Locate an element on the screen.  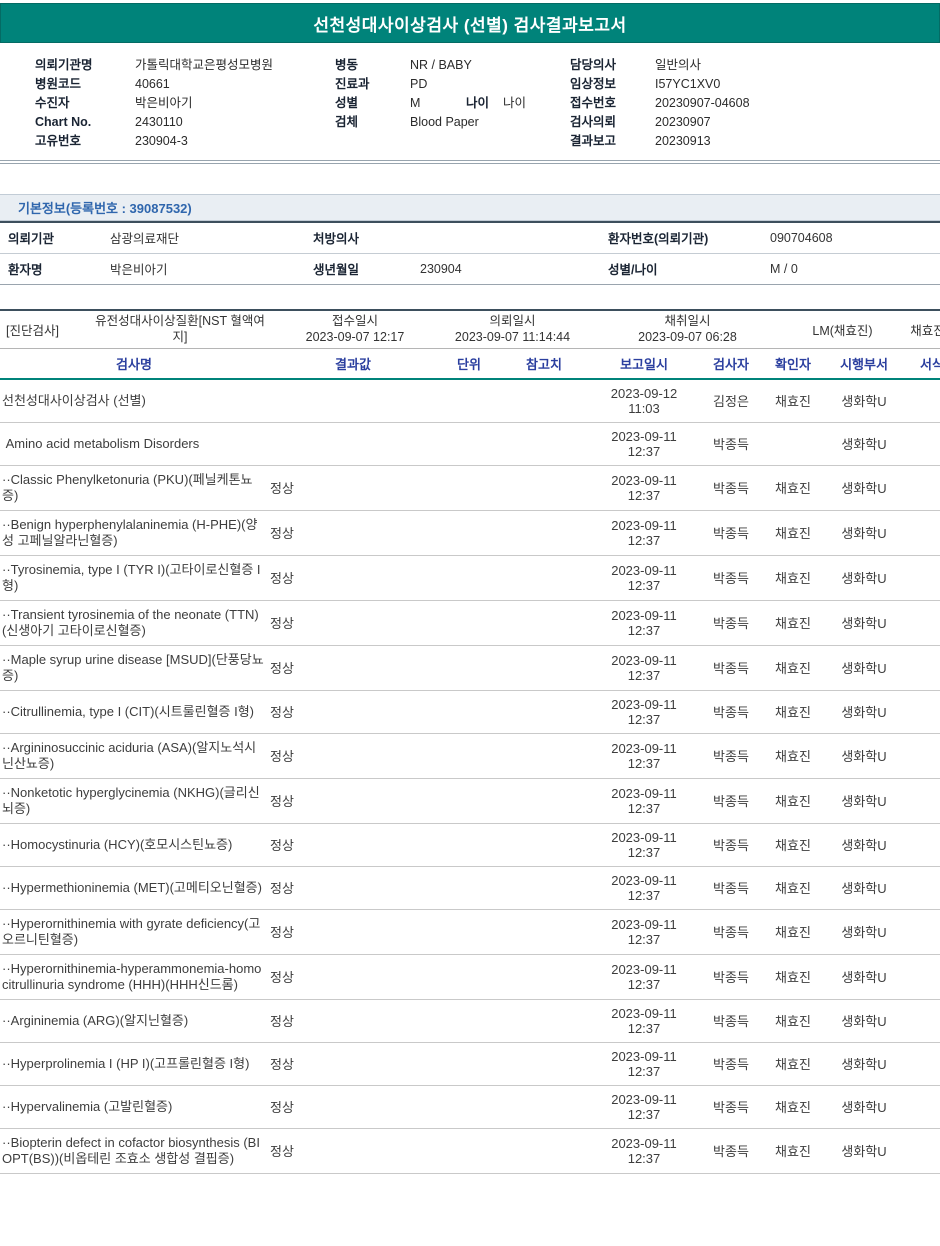
field-value: 230904-3 is located at coordinates (161, 141).